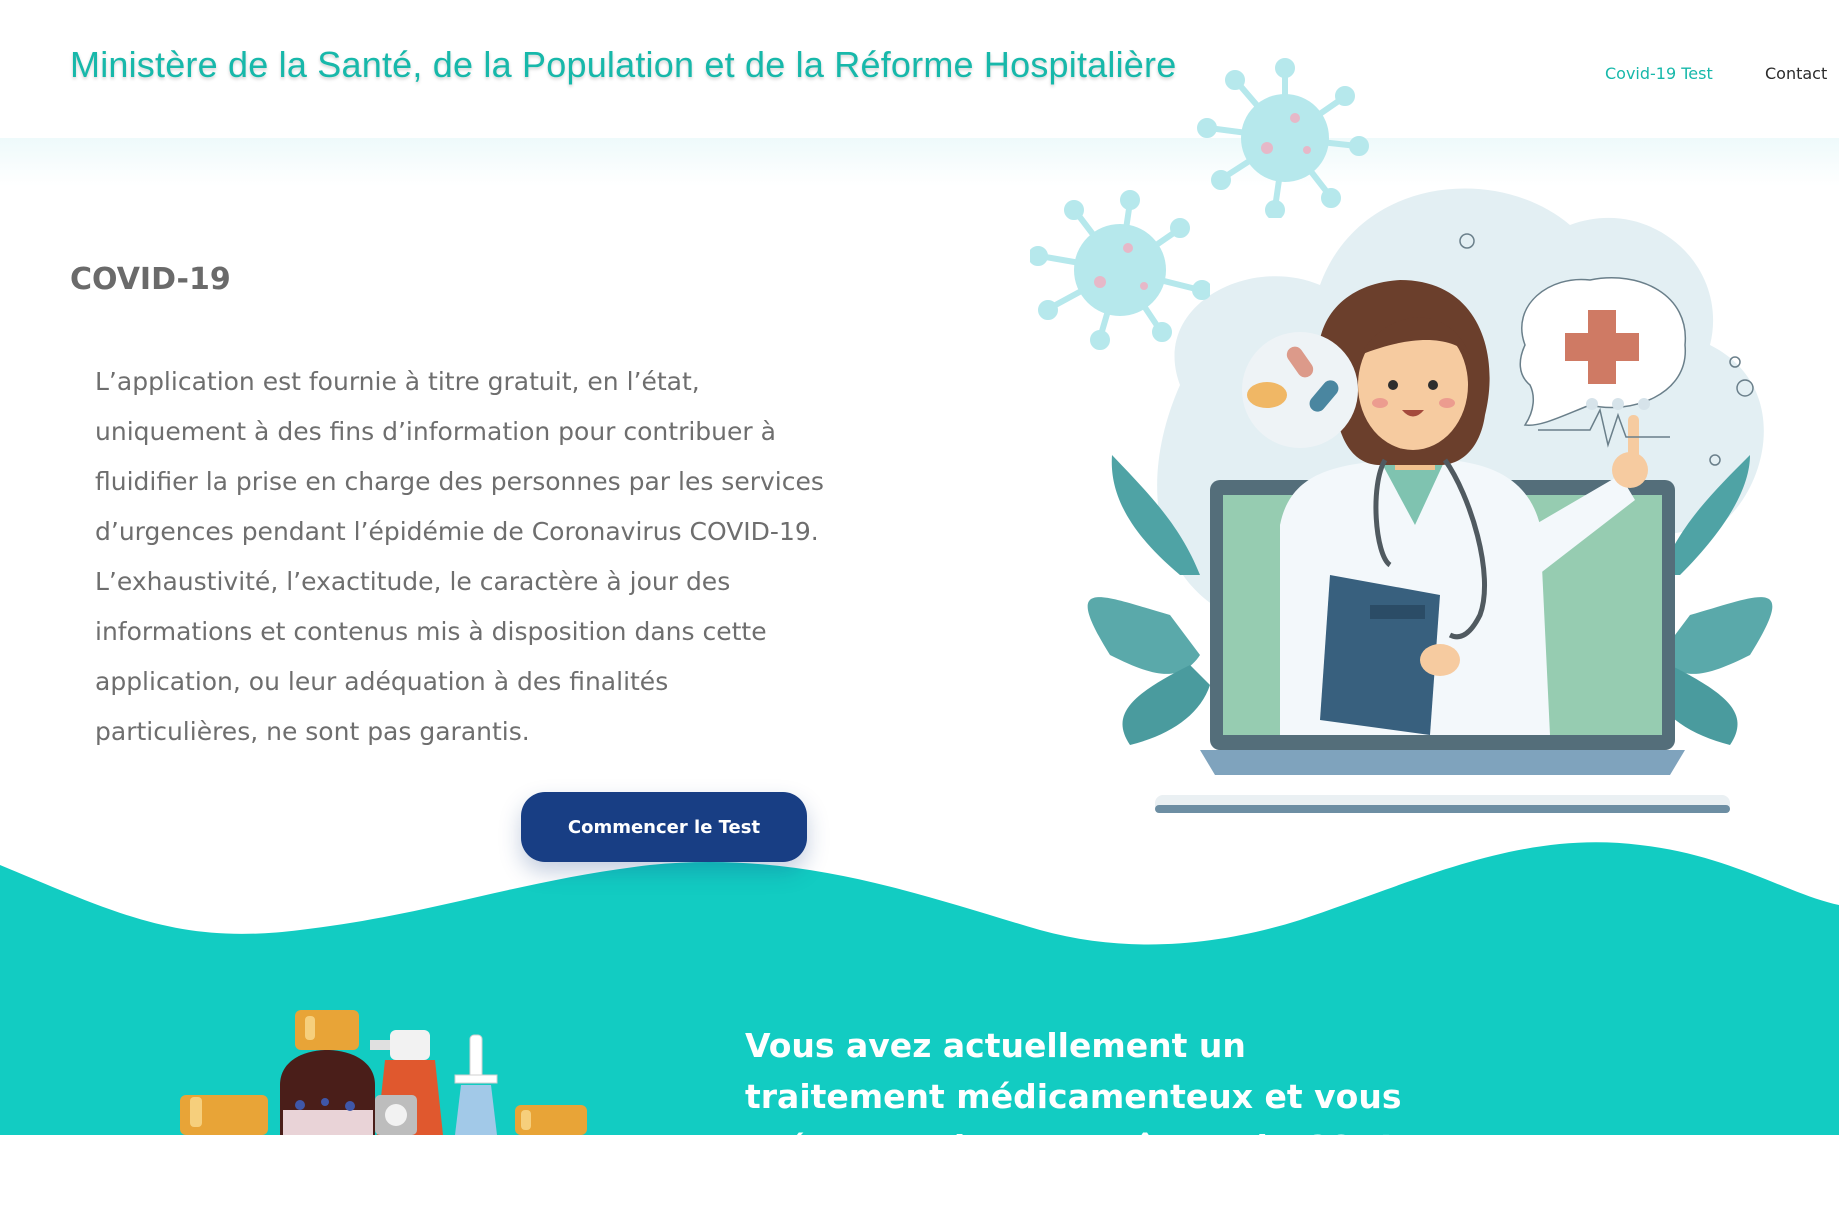  I want to click on start-test-button: Commencer le Test, so click(664, 827).